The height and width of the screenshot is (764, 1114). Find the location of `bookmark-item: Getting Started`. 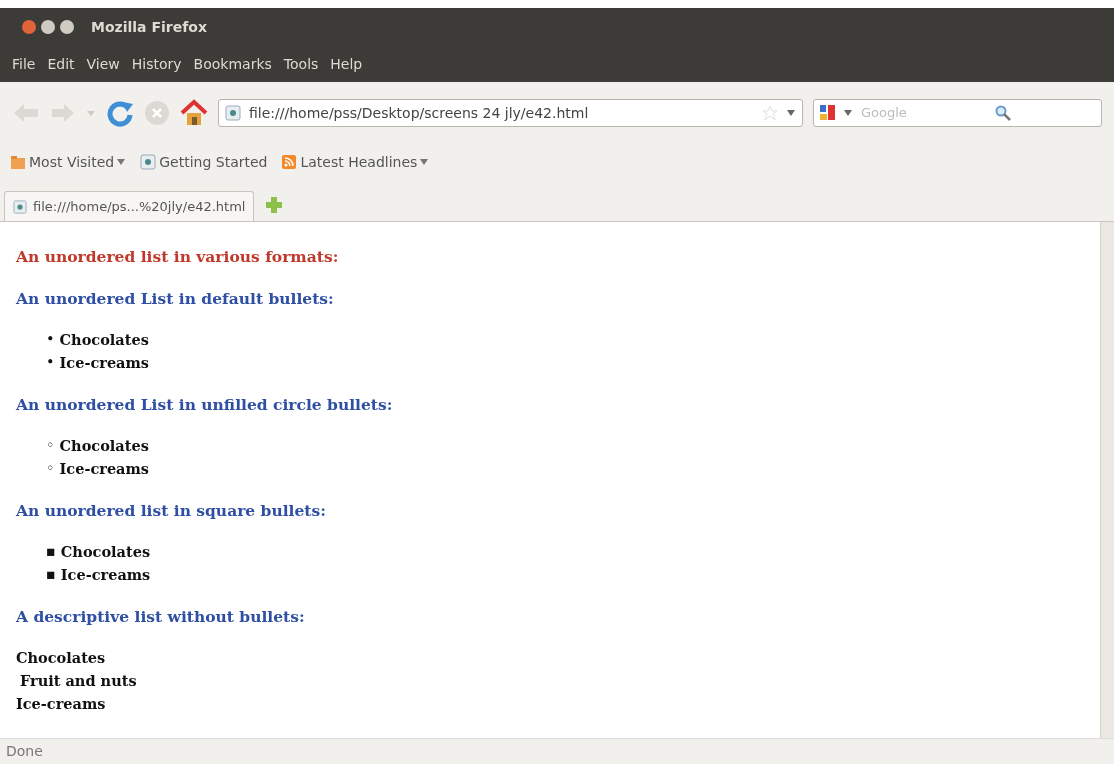

bookmark-item: Getting Started is located at coordinates (204, 162).